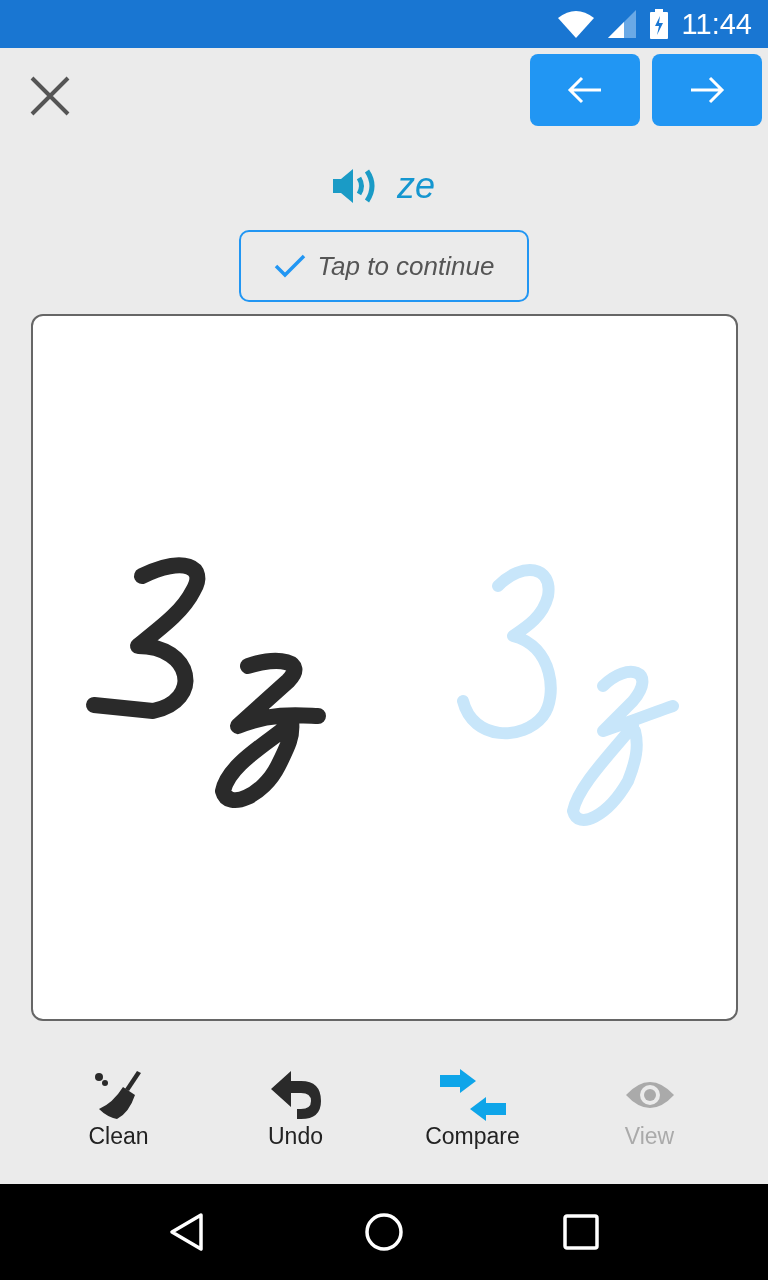 The image size is (768, 1280). I want to click on word-text: ze, so click(416, 186).